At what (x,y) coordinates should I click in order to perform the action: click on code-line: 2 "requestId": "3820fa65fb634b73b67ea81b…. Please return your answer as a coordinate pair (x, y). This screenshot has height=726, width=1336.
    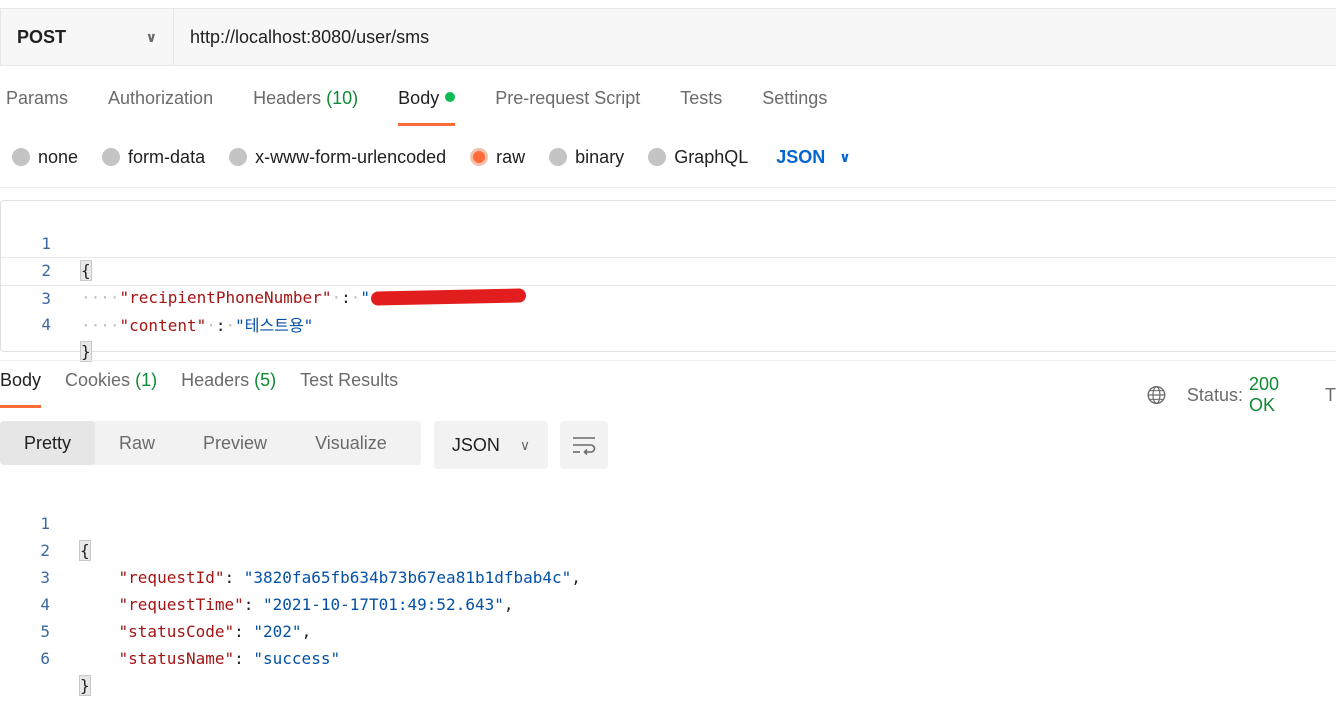
    Looking at the image, I should click on (668, 548).